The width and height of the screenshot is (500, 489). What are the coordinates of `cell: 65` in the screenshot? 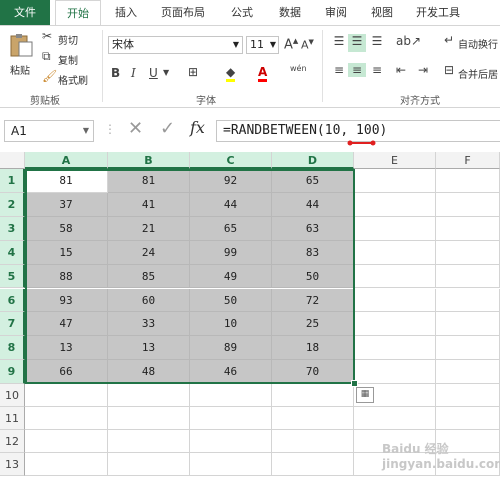 It's located at (313, 181).